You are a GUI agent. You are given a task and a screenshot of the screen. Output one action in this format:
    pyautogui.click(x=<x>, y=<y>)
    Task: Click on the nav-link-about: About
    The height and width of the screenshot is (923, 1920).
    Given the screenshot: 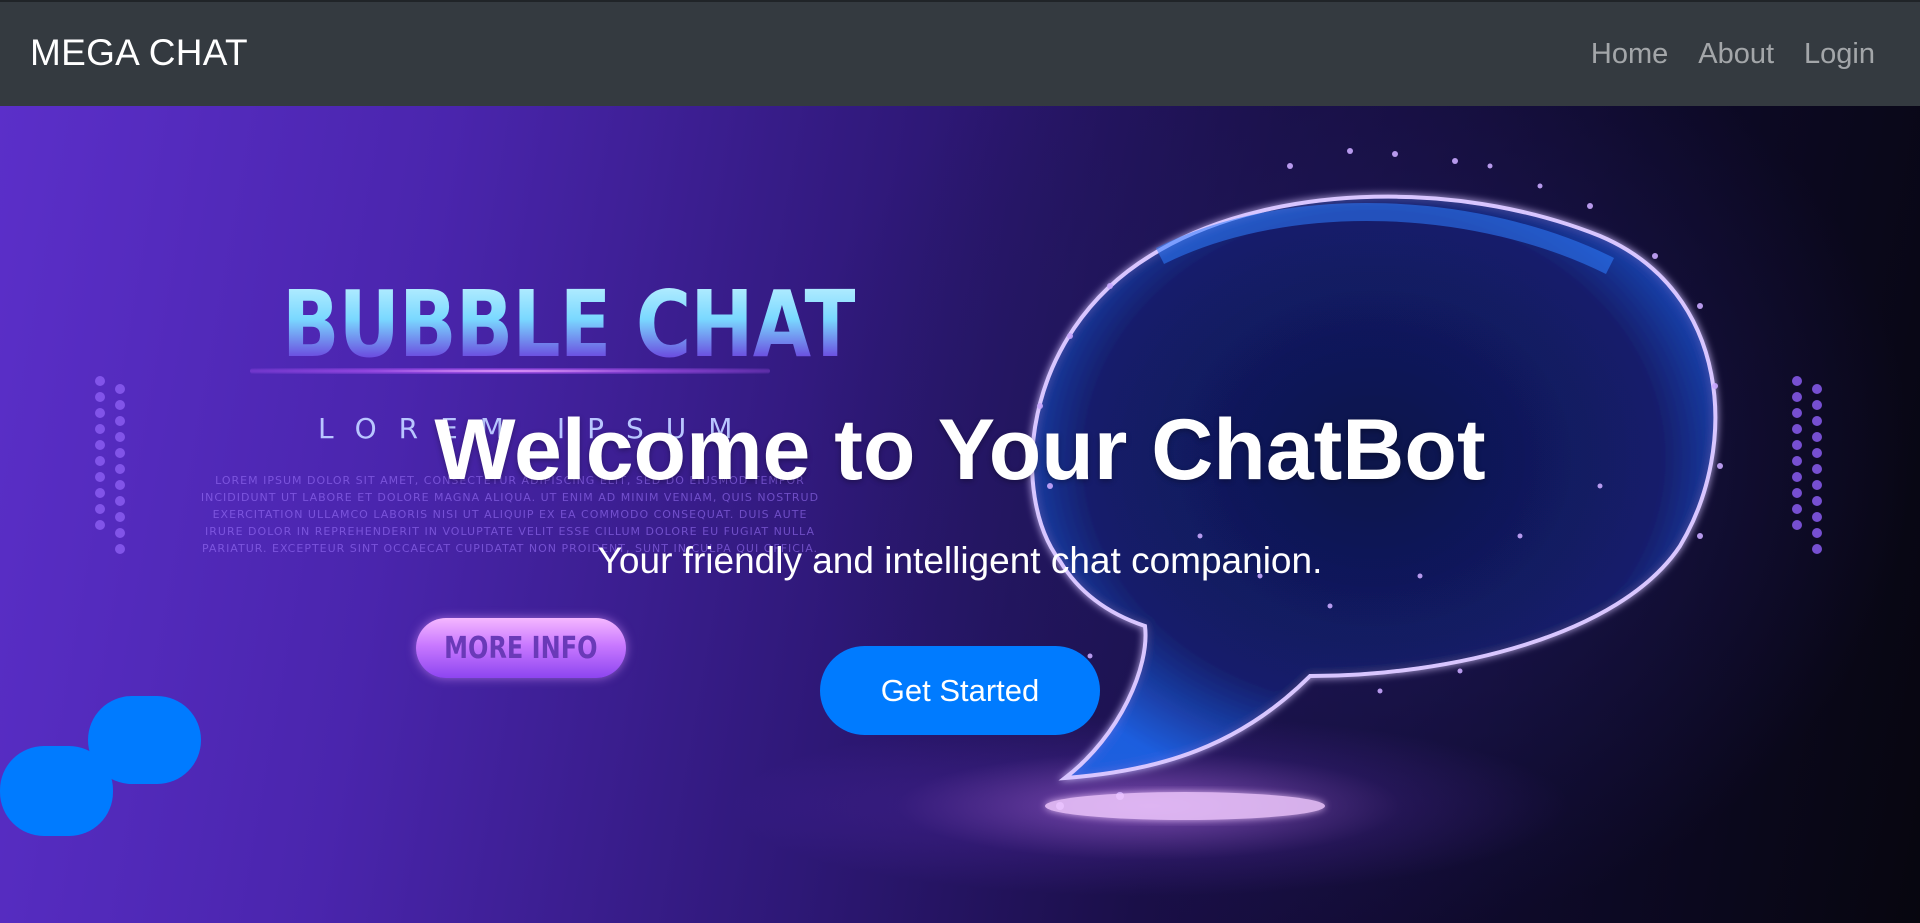 What is the action you would take?
    pyautogui.click(x=1736, y=54)
    